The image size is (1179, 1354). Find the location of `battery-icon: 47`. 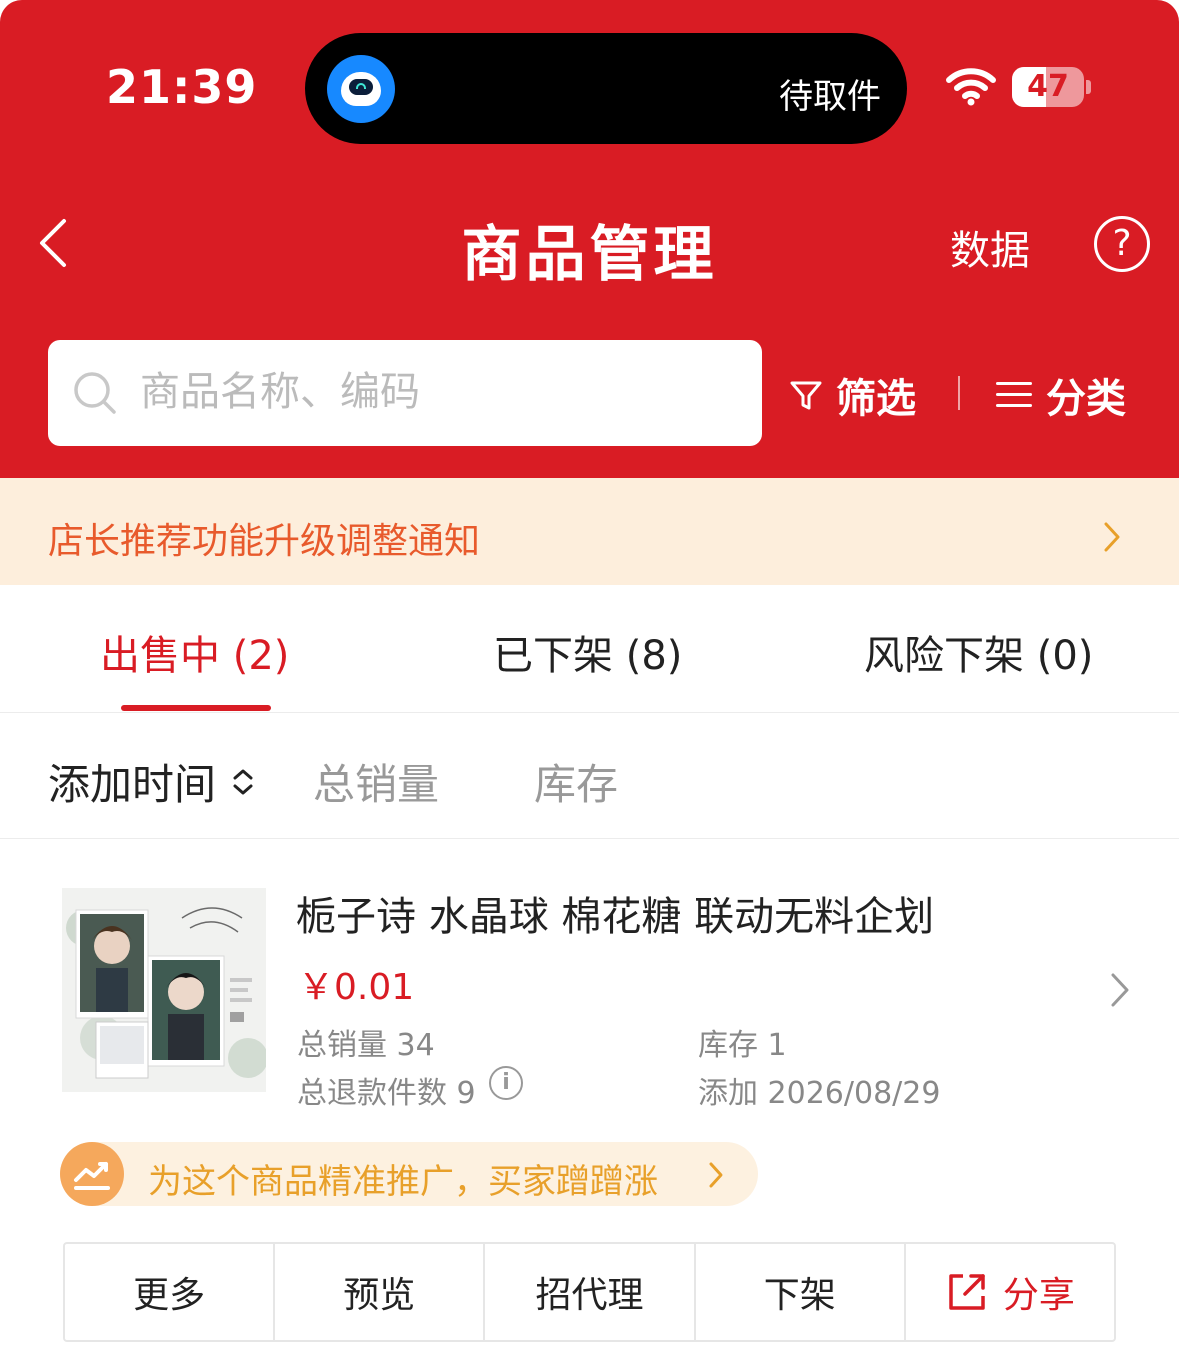

battery-icon: 47 is located at coordinates (1048, 87).